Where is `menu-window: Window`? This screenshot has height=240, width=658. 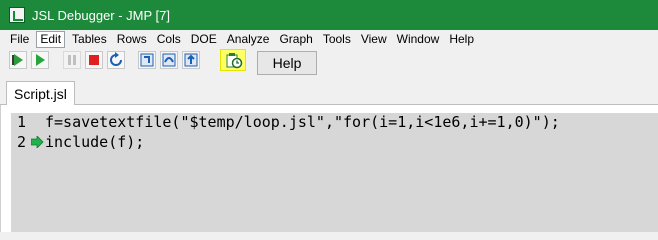 menu-window: Window is located at coordinates (418, 39).